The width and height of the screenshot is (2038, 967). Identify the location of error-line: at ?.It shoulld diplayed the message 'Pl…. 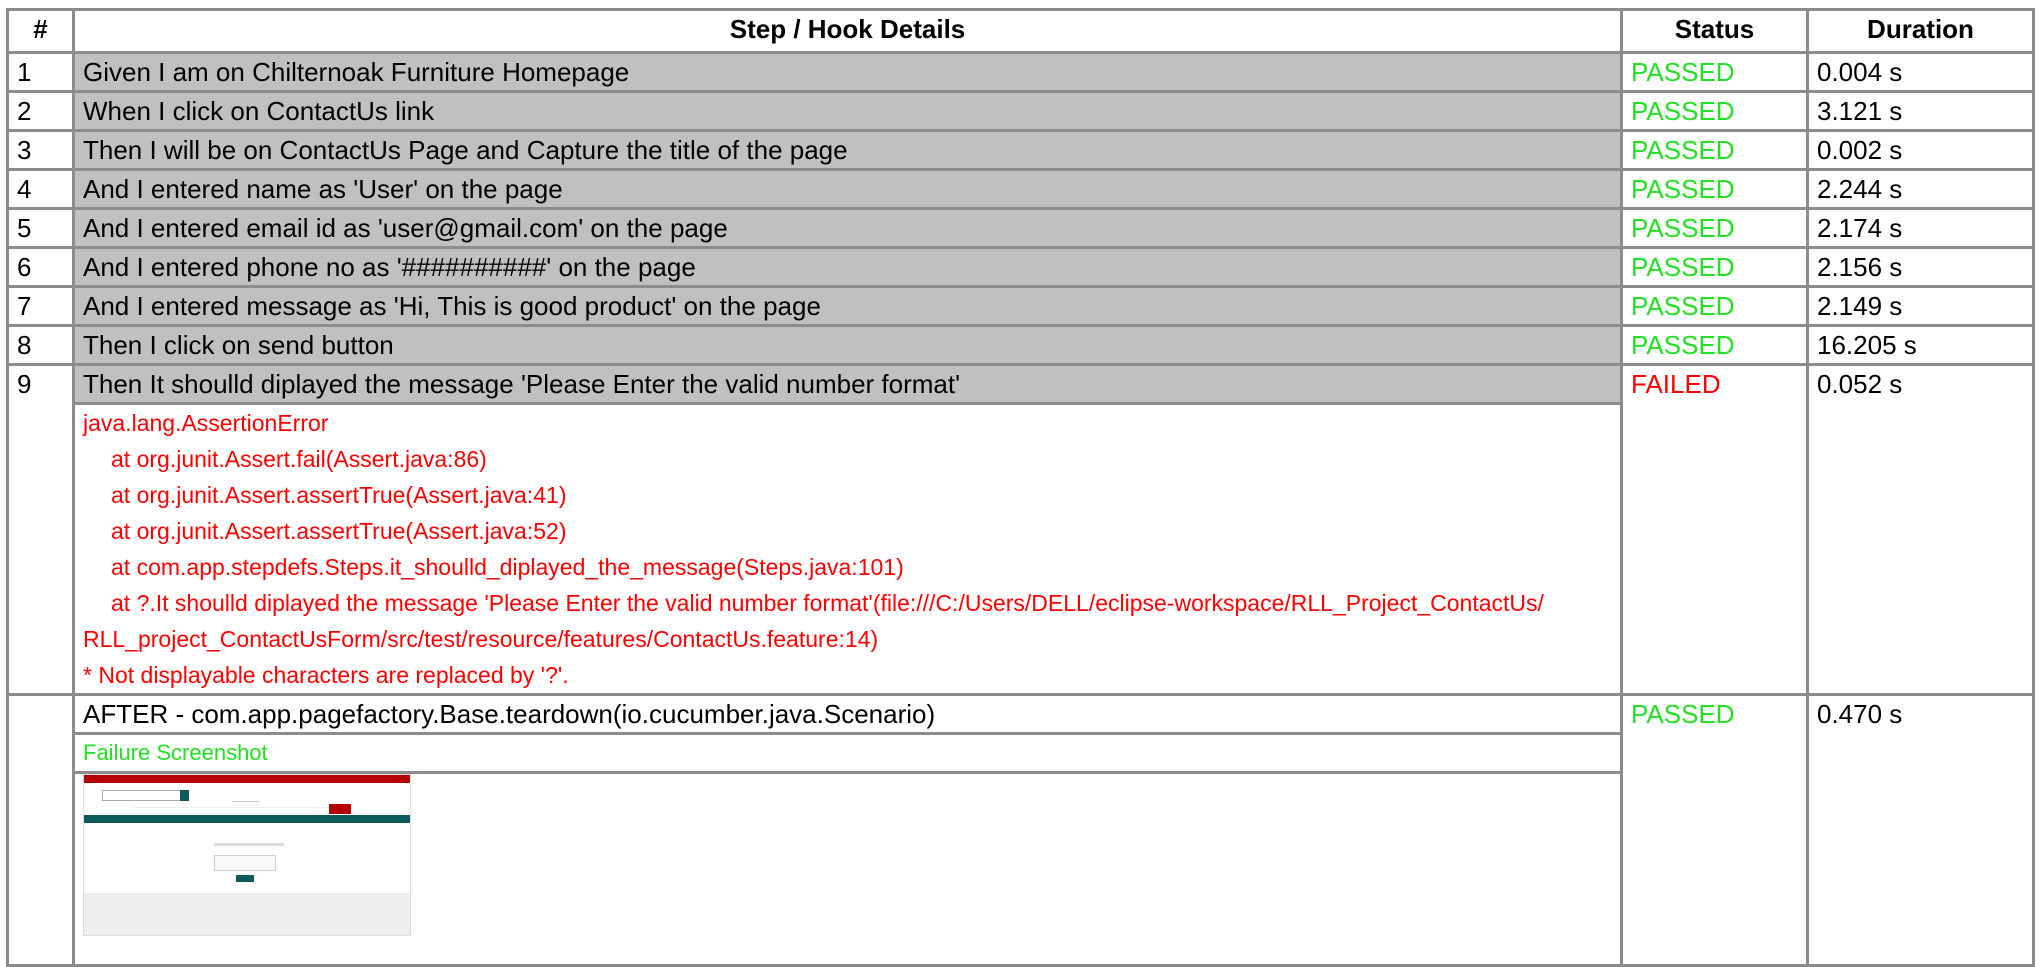
(827, 603).